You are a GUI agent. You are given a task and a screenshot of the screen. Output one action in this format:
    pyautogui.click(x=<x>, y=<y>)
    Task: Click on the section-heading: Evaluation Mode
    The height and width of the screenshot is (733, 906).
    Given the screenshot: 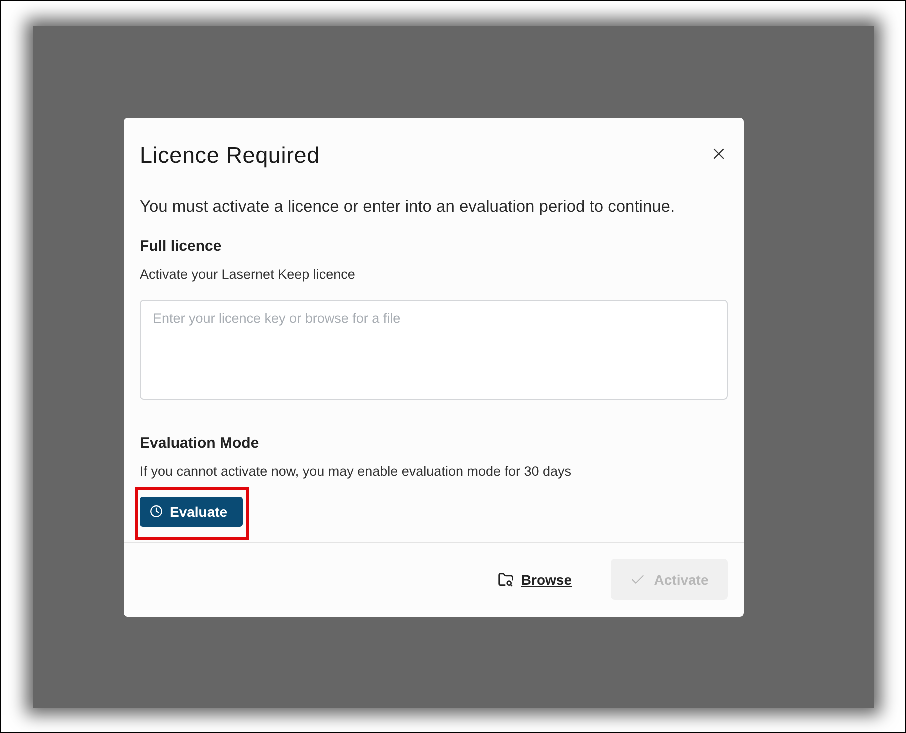 What is the action you would take?
    pyautogui.click(x=200, y=444)
    